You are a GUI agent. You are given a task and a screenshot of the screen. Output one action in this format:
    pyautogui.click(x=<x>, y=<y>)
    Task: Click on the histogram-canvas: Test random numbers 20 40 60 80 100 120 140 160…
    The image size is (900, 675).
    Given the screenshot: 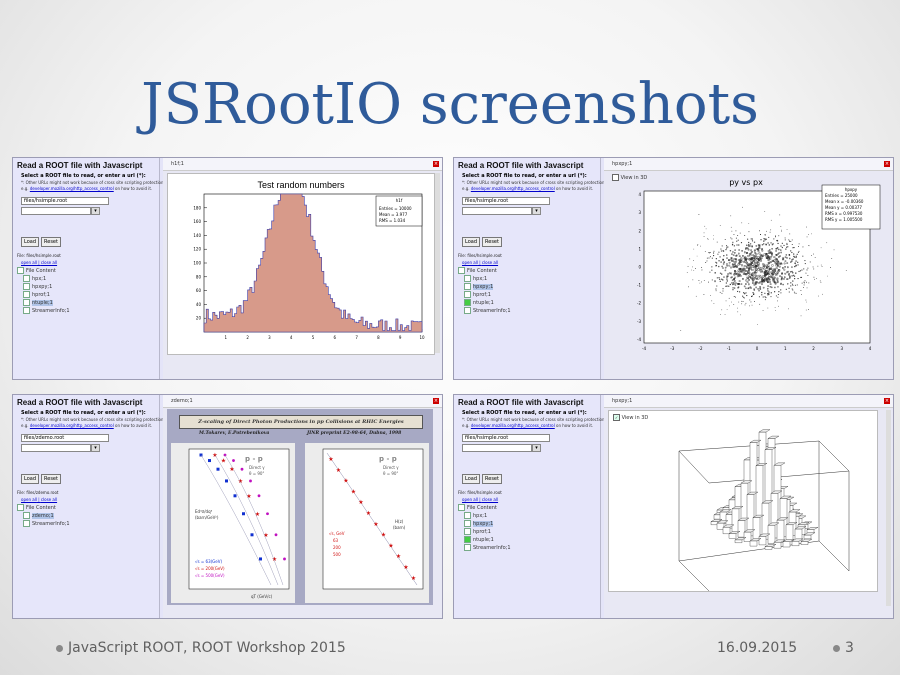 What is the action you would take?
    pyautogui.click(x=301, y=264)
    